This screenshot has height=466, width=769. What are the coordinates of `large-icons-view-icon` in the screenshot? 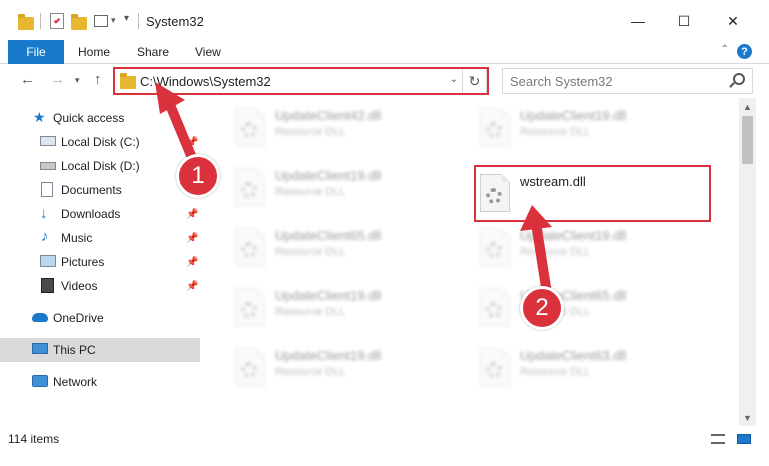 It's located at (744, 439).